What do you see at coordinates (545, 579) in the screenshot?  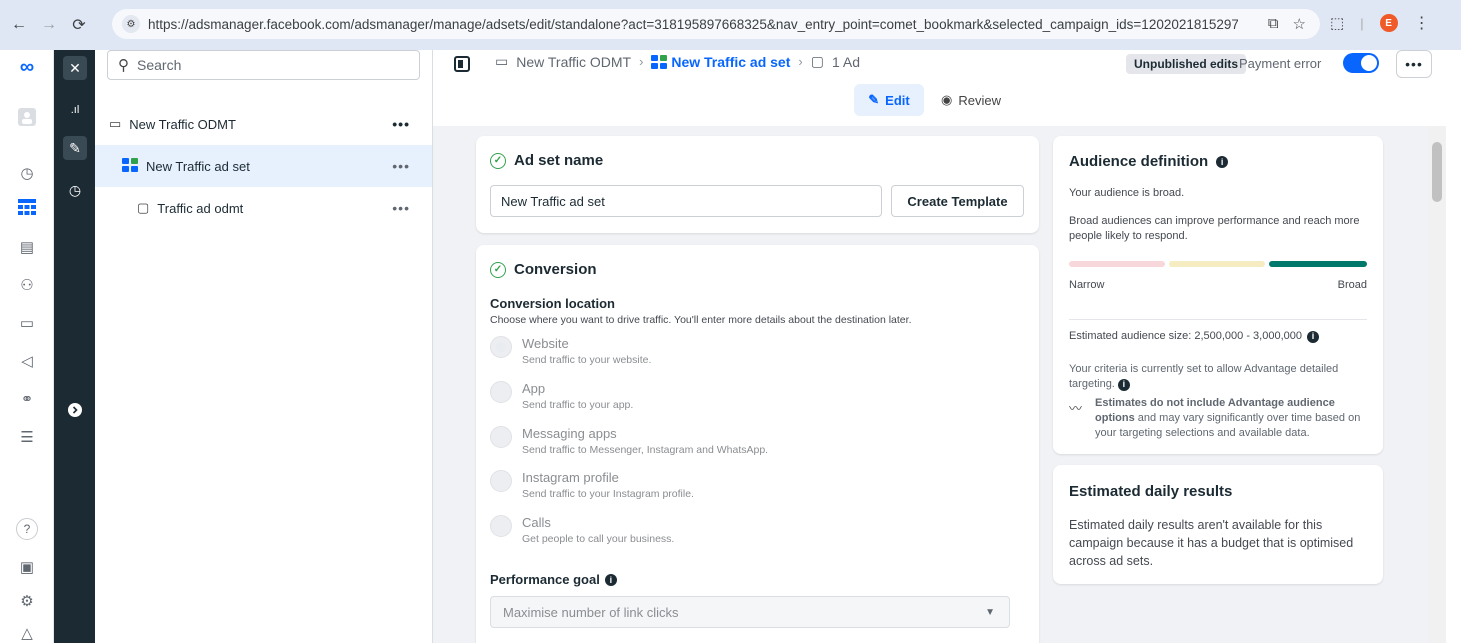 I see `performance-goal-title: Performance goal` at bounding box center [545, 579].